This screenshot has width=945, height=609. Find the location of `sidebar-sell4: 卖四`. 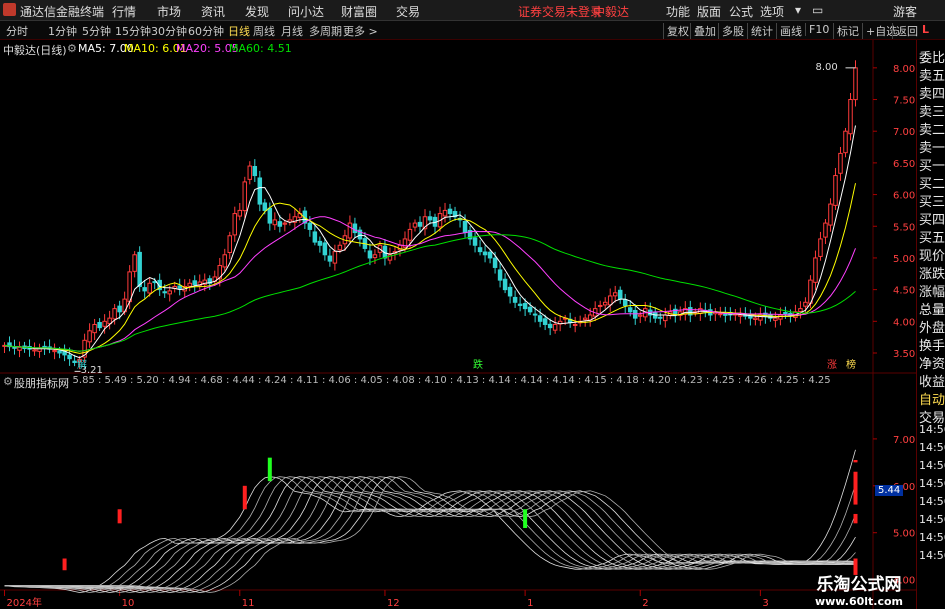

sidebar-sell4: 卖四 is located at coordinates (932, 92).